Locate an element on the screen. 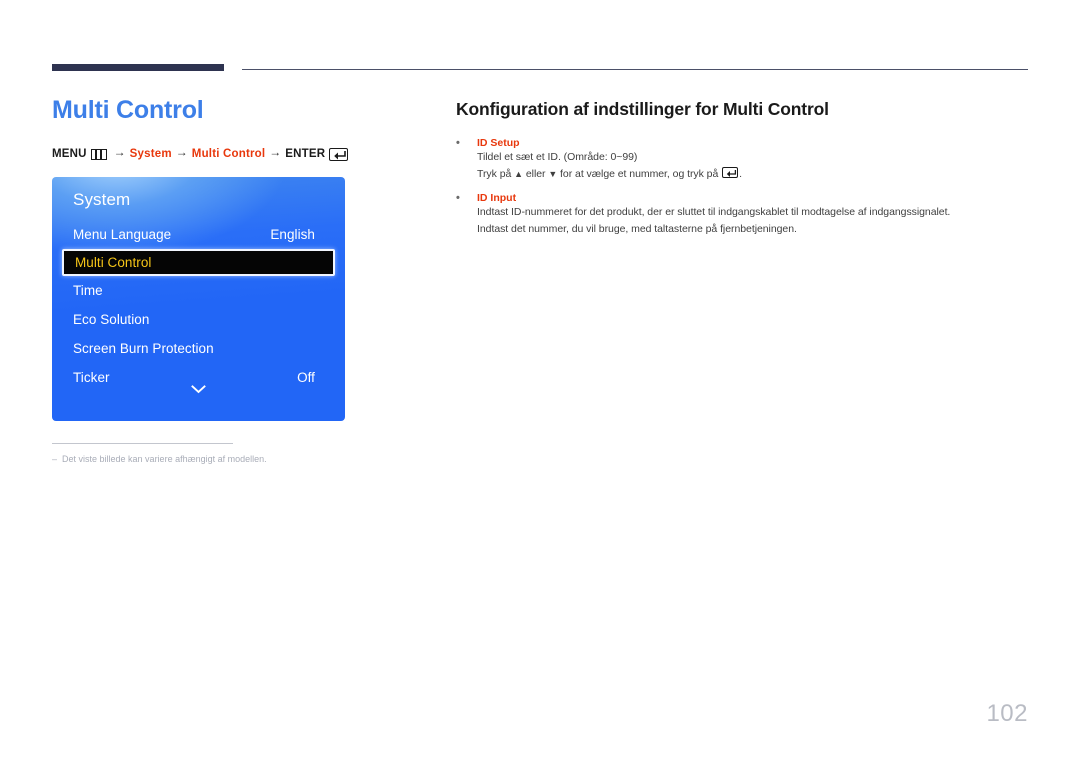 The image size is (1080, 763). chevron-down-icon is located at coordinates (198, 390).